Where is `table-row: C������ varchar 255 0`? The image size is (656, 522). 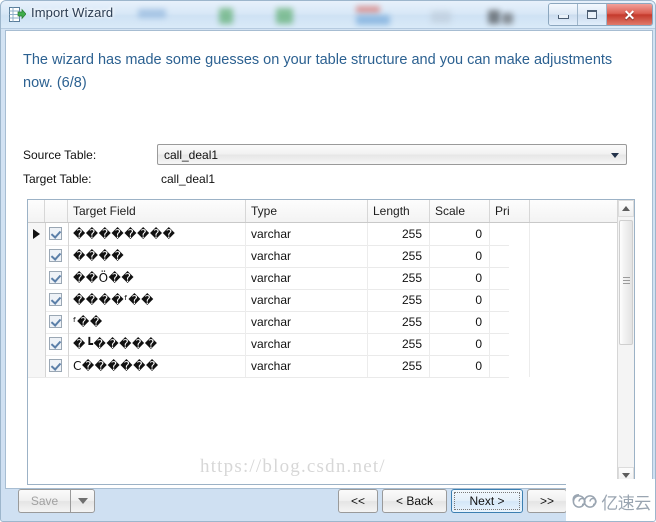
table-row: C������ varchar 255 0 is located at coordinates (279, 366).